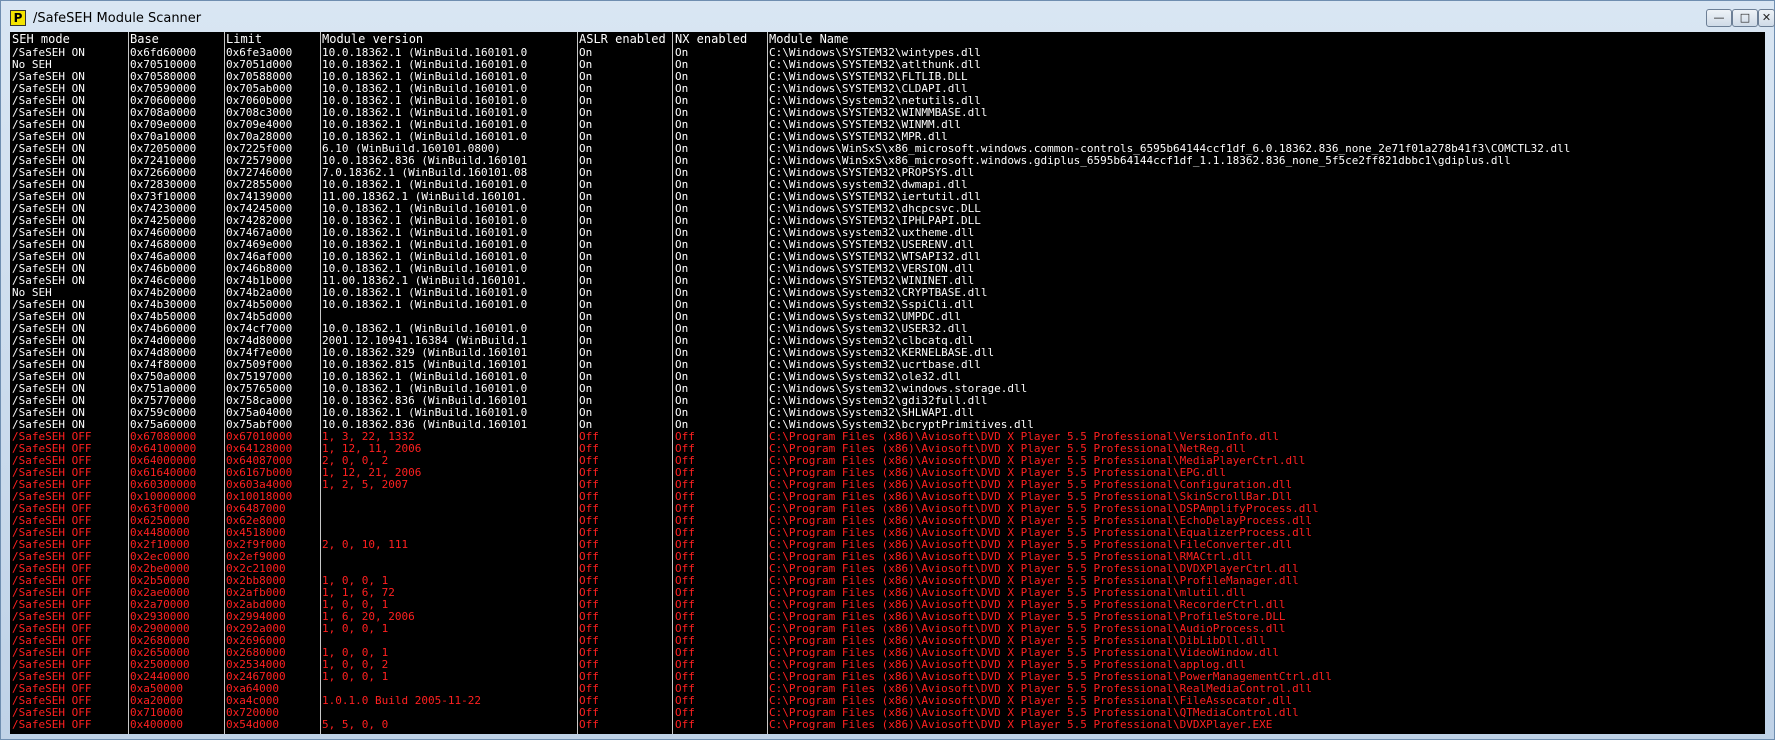  What do you see at coordinates (1719, 18) in the screenshot?
I see `minimize-button: —` at bounding box center [1719, 18].